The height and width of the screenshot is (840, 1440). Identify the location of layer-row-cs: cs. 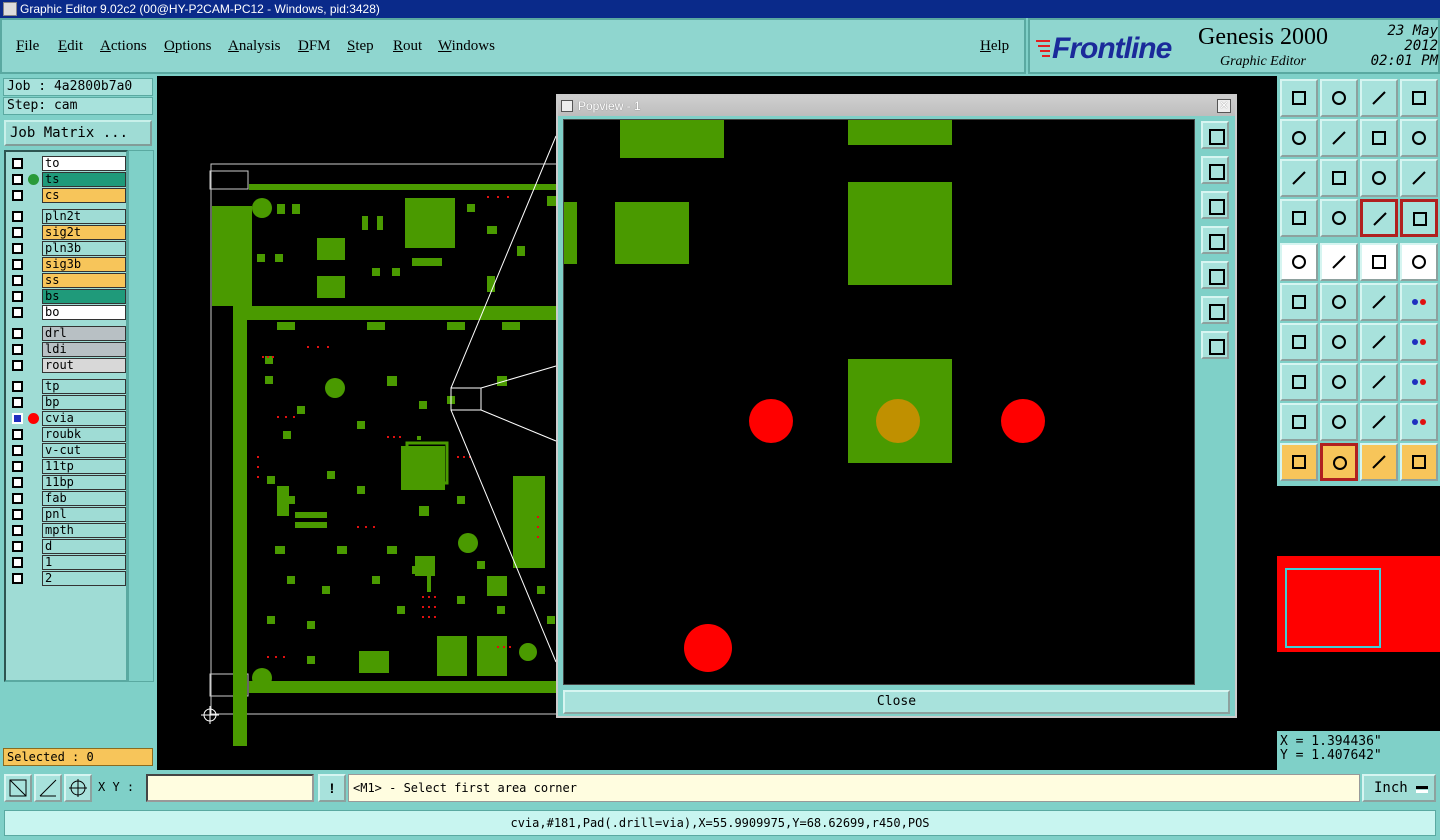
(67, 195).